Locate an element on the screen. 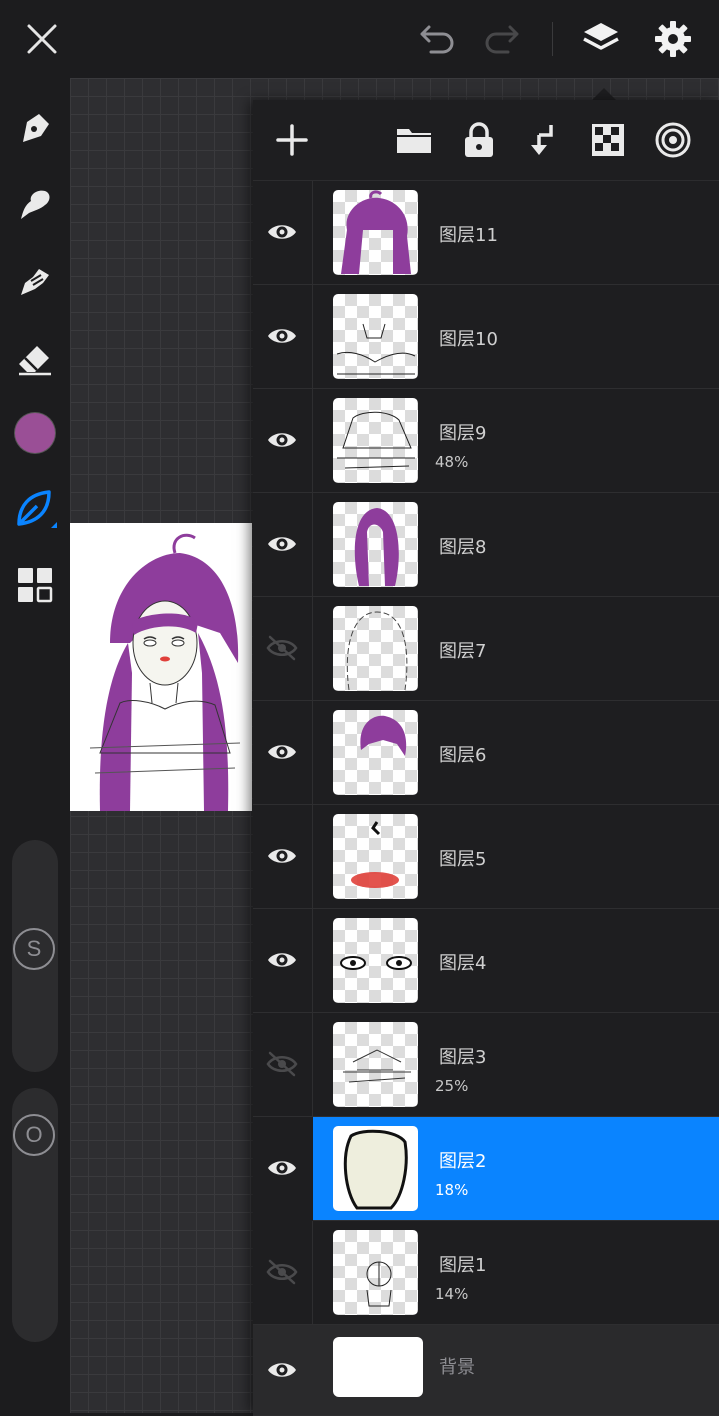 Image resolution: width=719 pixels, height=1416 pixels. eraser-icon is located at coordinates (35, 358).